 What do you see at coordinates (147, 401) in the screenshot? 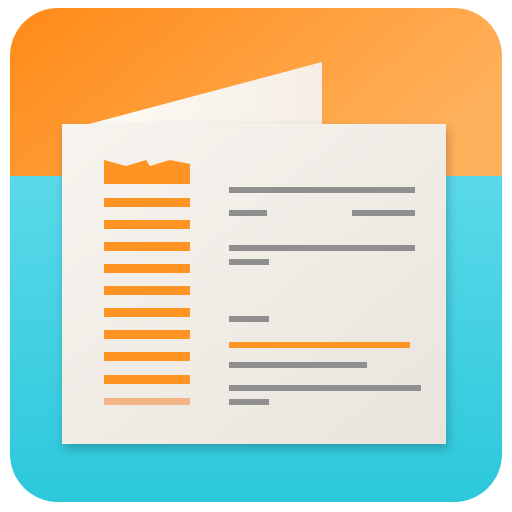
I see `orange-line-faded` at bounding box center [147, 401].